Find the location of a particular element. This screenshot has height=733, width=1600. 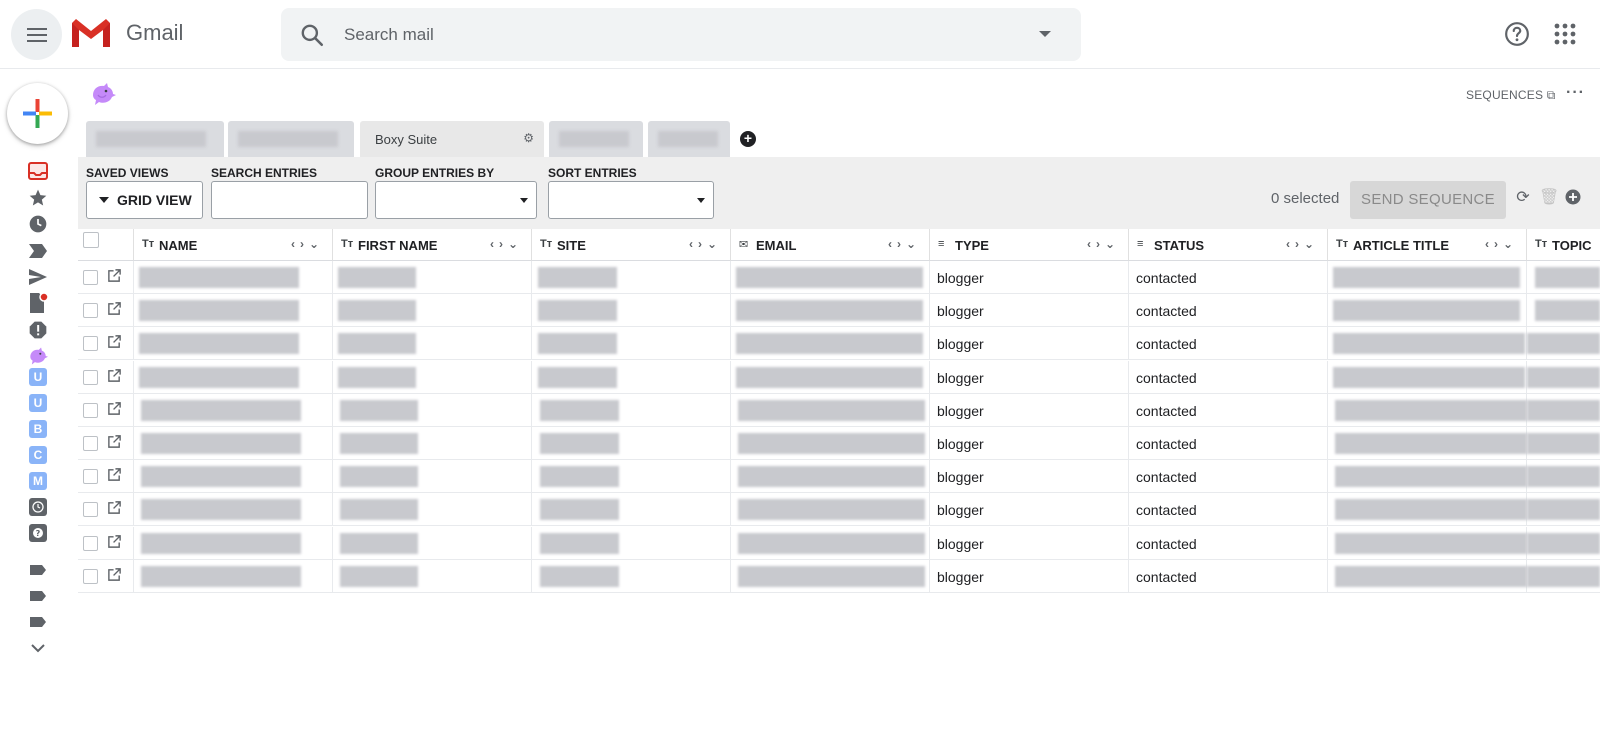

label-b-icon: B is located at coordinates (38, 429).